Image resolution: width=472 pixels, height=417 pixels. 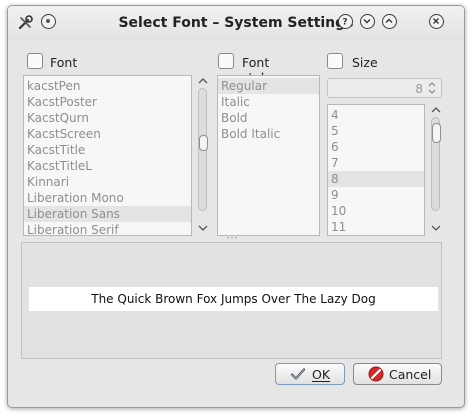 I want to click on font-list-item: KacstPoster, so click(x=107, y=102).